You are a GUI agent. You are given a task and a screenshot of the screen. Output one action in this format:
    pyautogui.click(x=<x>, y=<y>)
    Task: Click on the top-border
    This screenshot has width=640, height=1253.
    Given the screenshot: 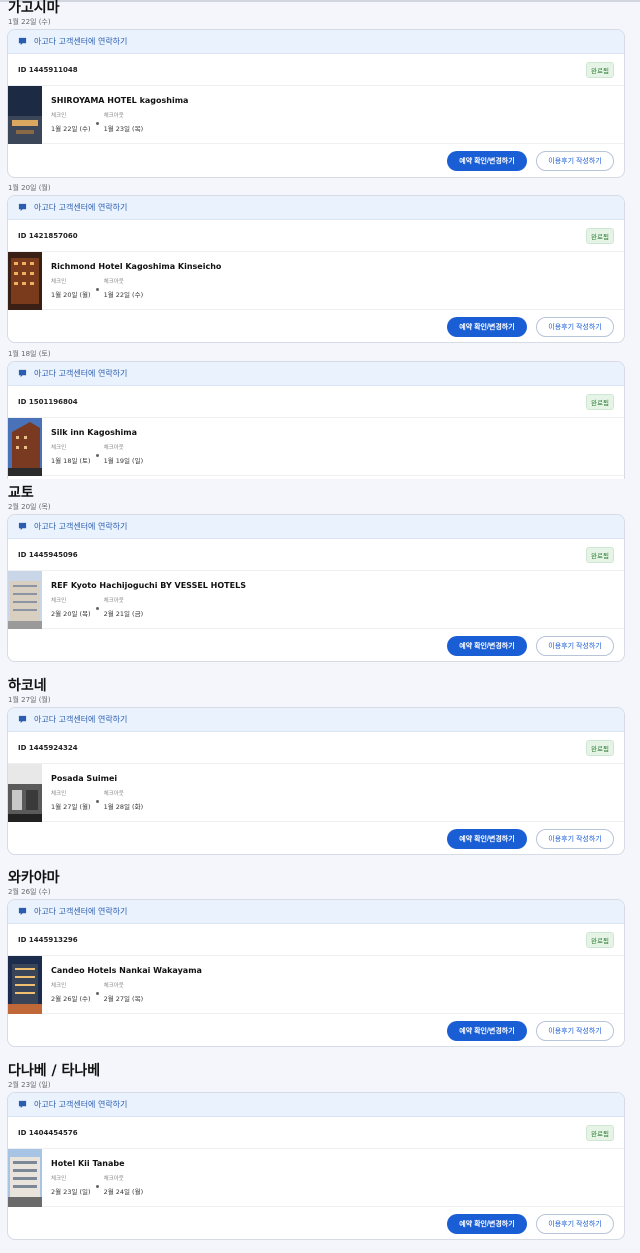 What is the action you would take?
    pyautogui.click(x=320, y=1)
    